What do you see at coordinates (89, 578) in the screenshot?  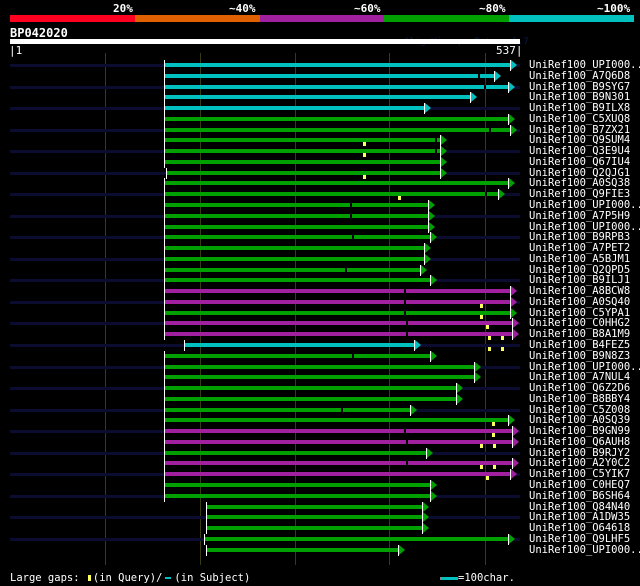 I see `query-gap-icon` at bounding box center [89, 578].